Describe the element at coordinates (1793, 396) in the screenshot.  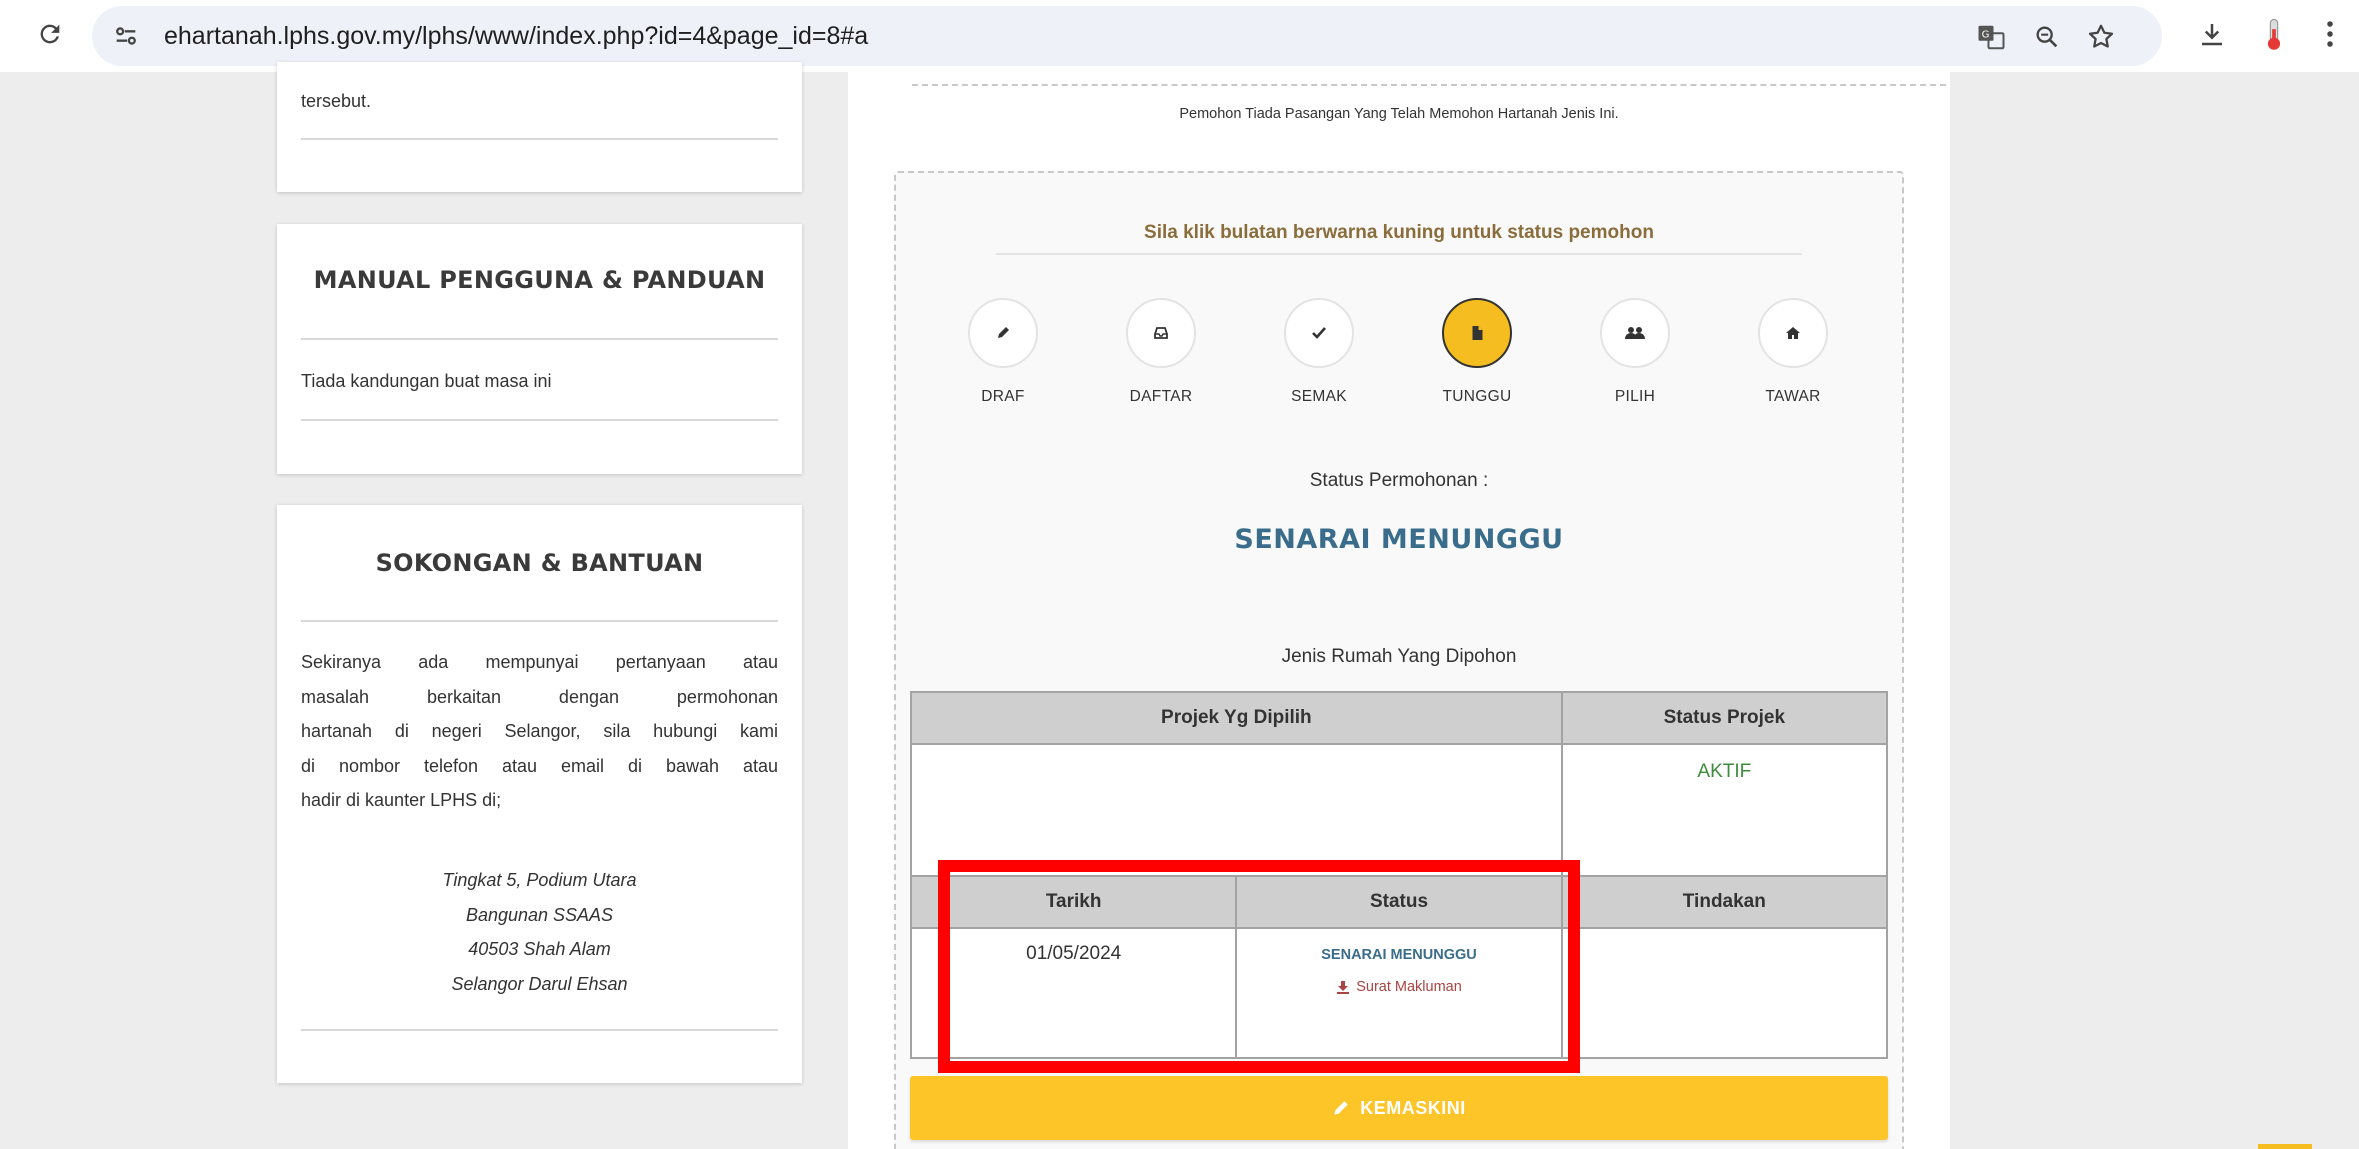
I see `step-label: TAWAR` at that location.